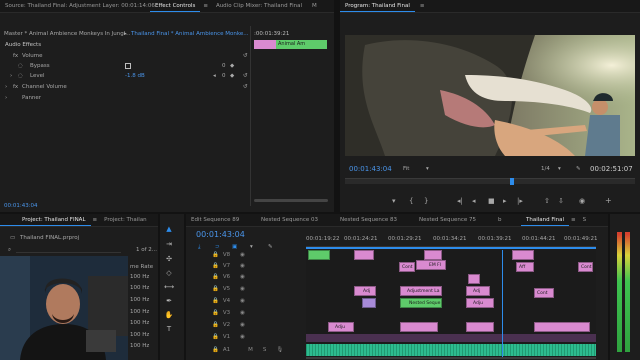  I want to click on hand-tool-icon: ✋, so click(169, 315).